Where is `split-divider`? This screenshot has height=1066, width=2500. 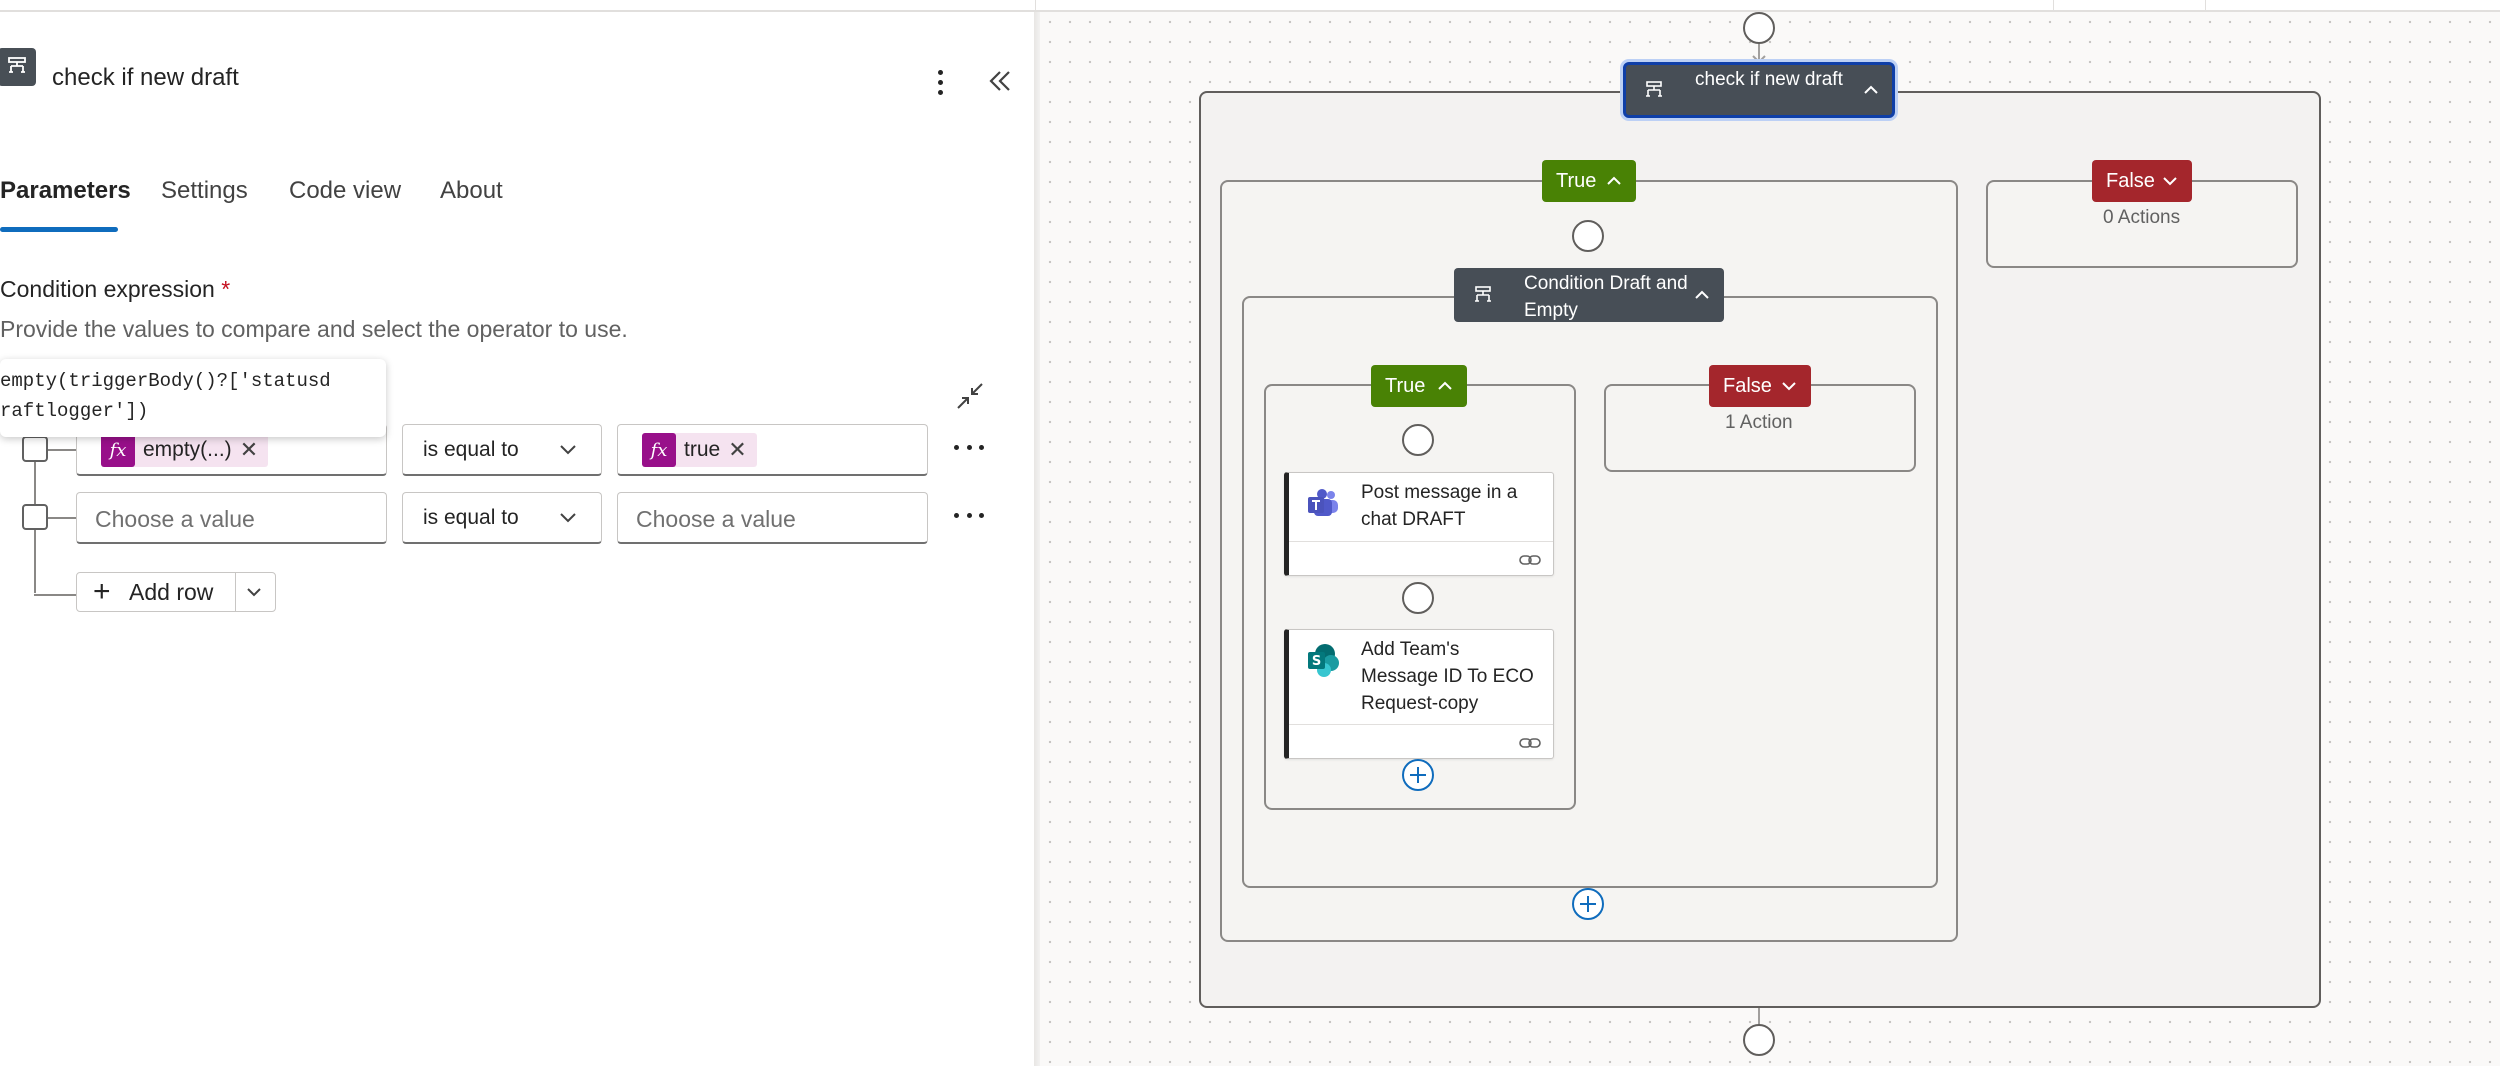 split-divider is located at coordinates (235, 592).